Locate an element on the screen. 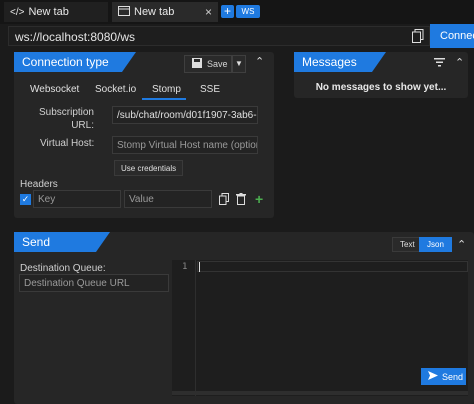  tab-1-label: New tab is located at coordinates (48, 12).